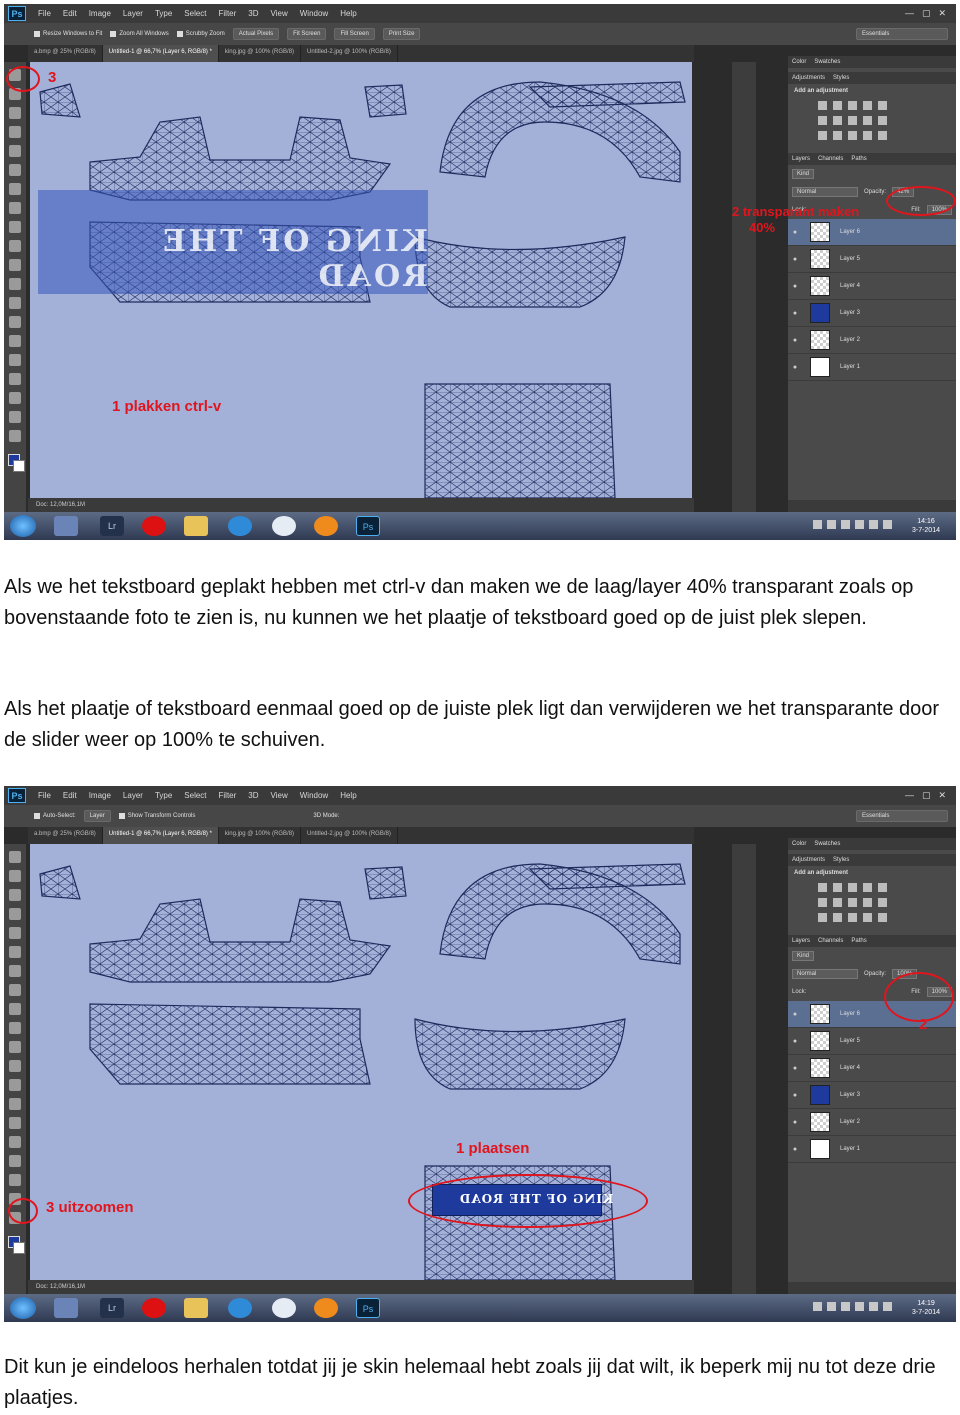  Describe the element at coordinates (15, 113) in the screenshot. I see `lasso-tool-icon` at that location.